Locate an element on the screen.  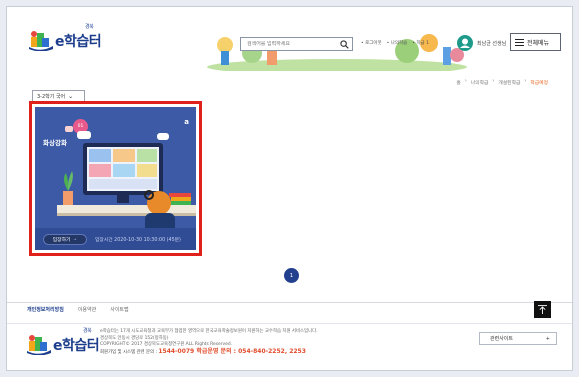
search-input is located at coordinates (293, 44).